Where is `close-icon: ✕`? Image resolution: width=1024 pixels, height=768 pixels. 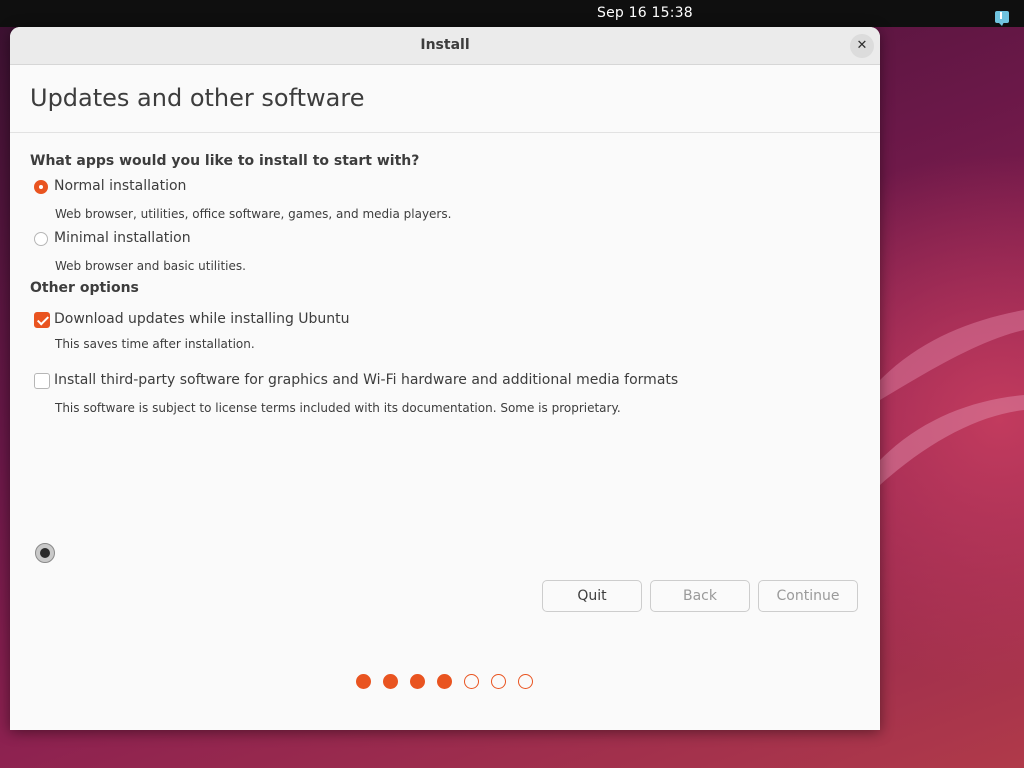
close-icon: ✕ is located at coordinates (862, 45).